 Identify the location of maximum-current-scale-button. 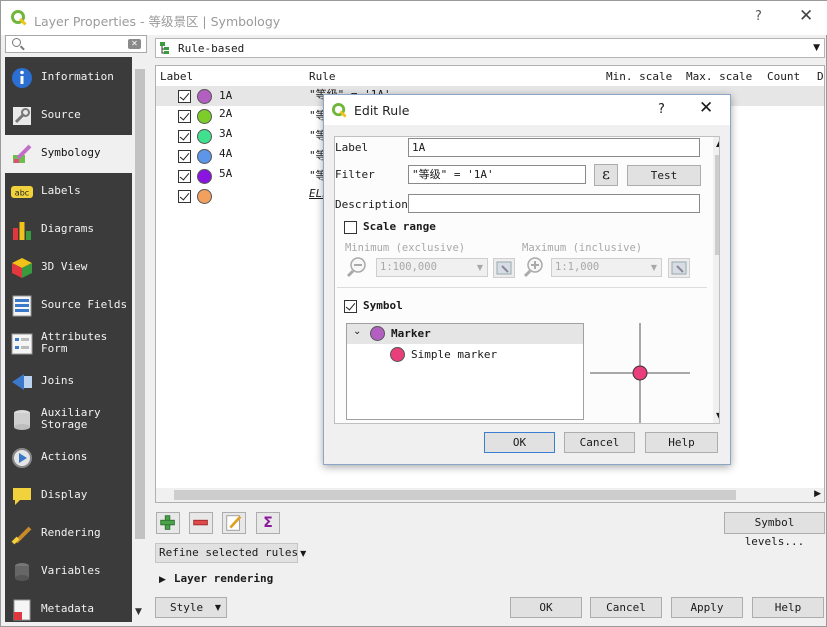
(679, 268).